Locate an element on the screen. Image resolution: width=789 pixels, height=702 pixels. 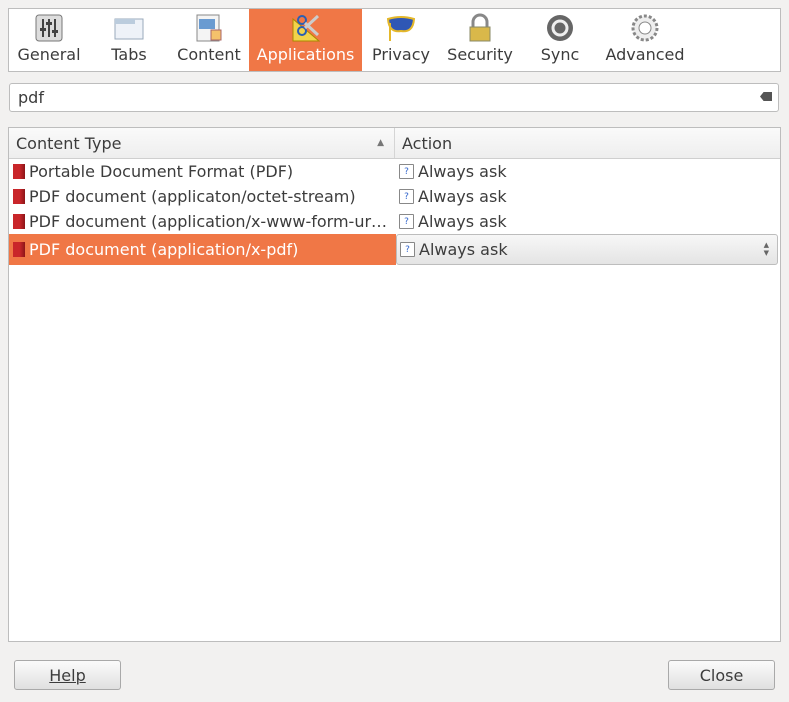
tab-label: Applications is located at coordinates (305, 54).